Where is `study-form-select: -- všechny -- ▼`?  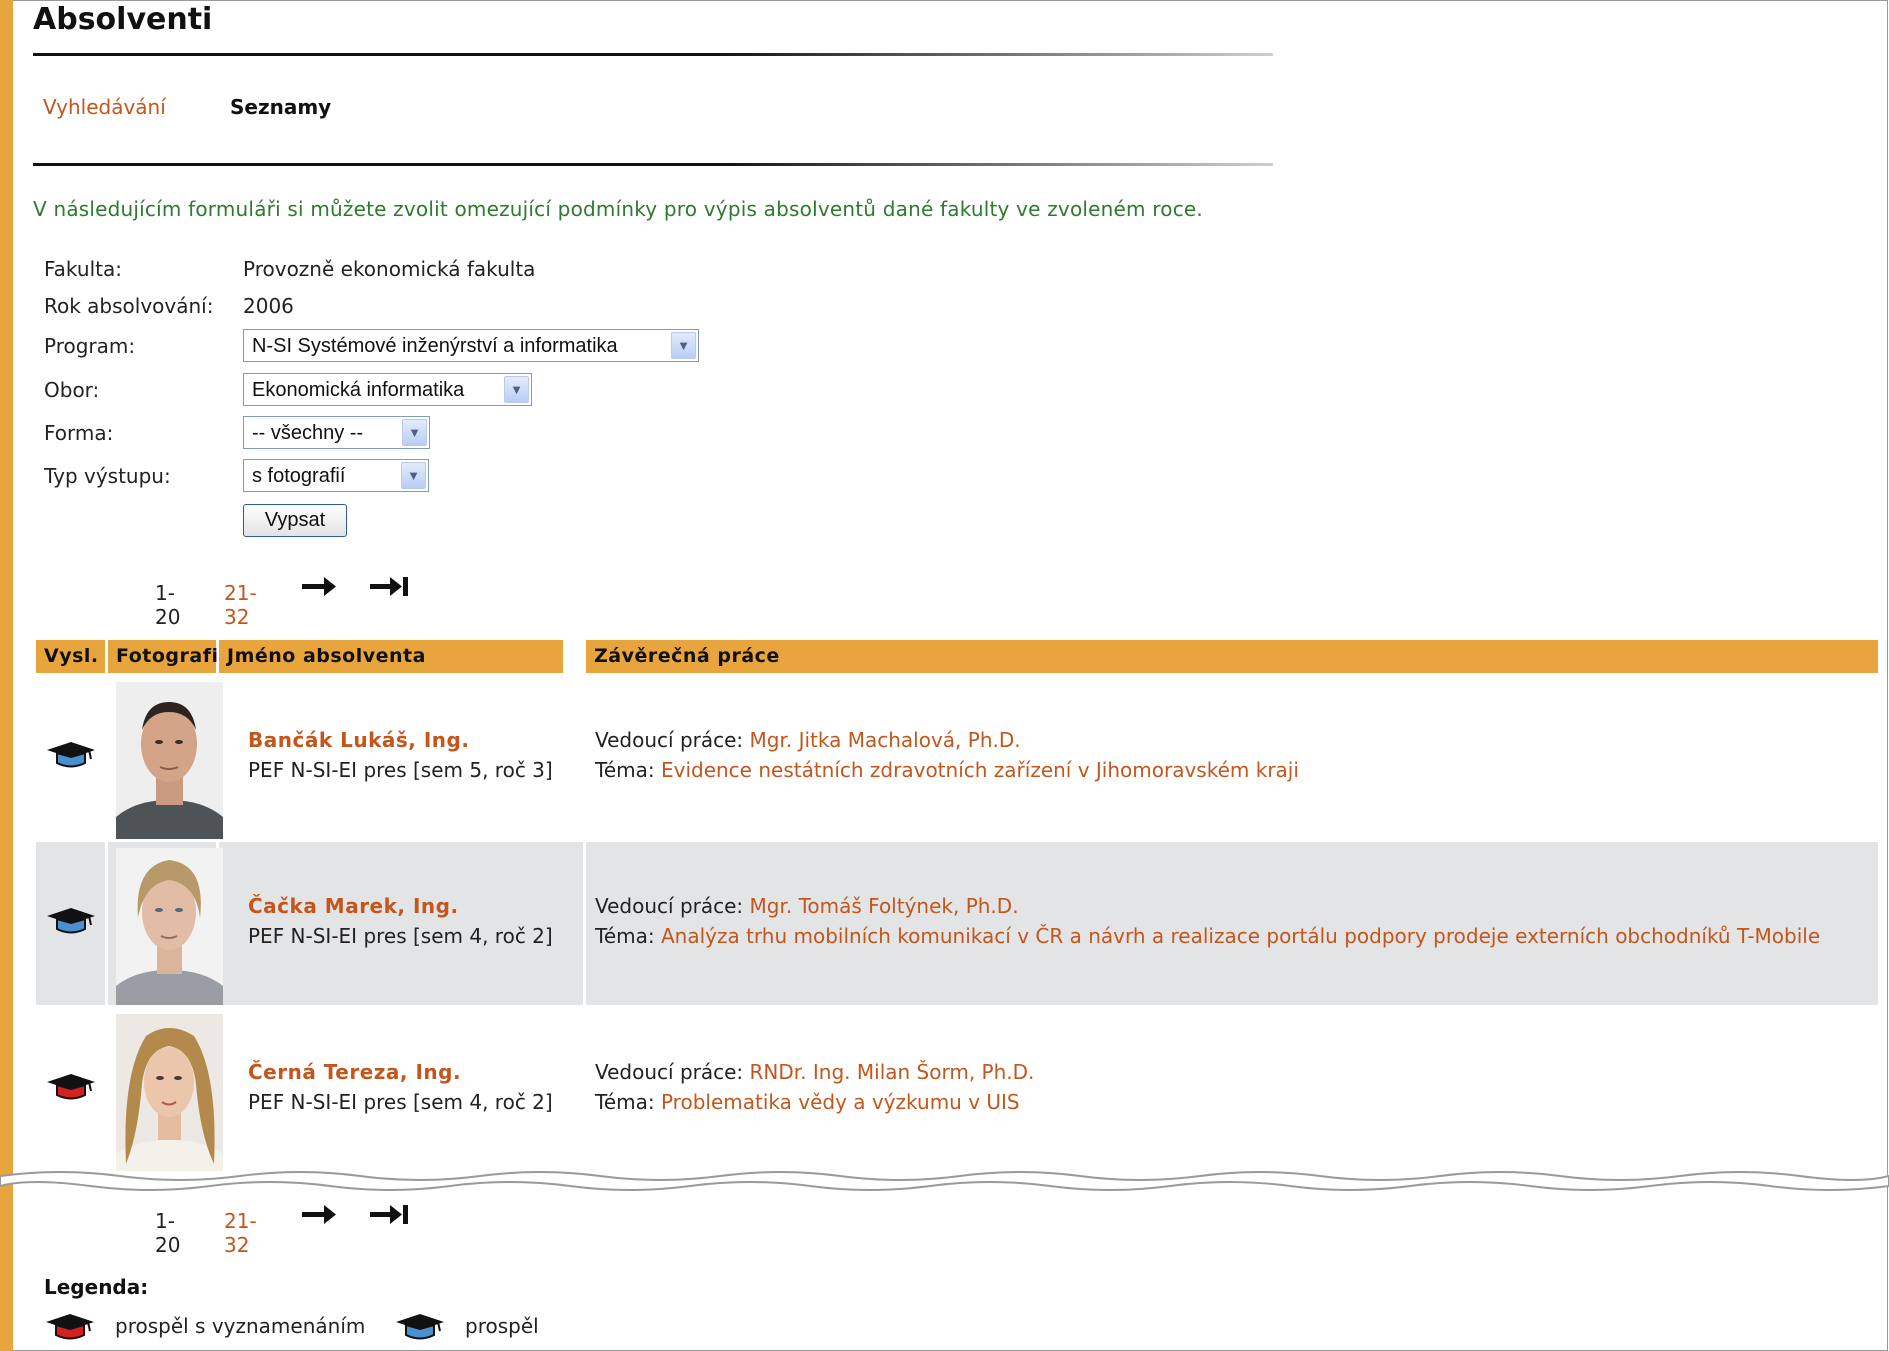 study-form-select: -- všechny -- ▼ is located at coordinates (336, 432).